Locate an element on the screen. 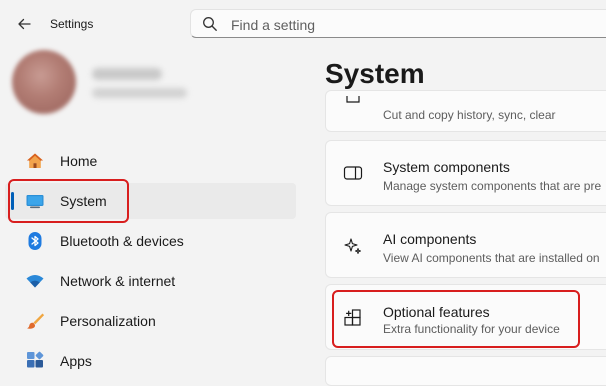 Image resolution: width=606 pixels, height=386 pixels. back-arrow-icon is located at coordinates (24, 24).